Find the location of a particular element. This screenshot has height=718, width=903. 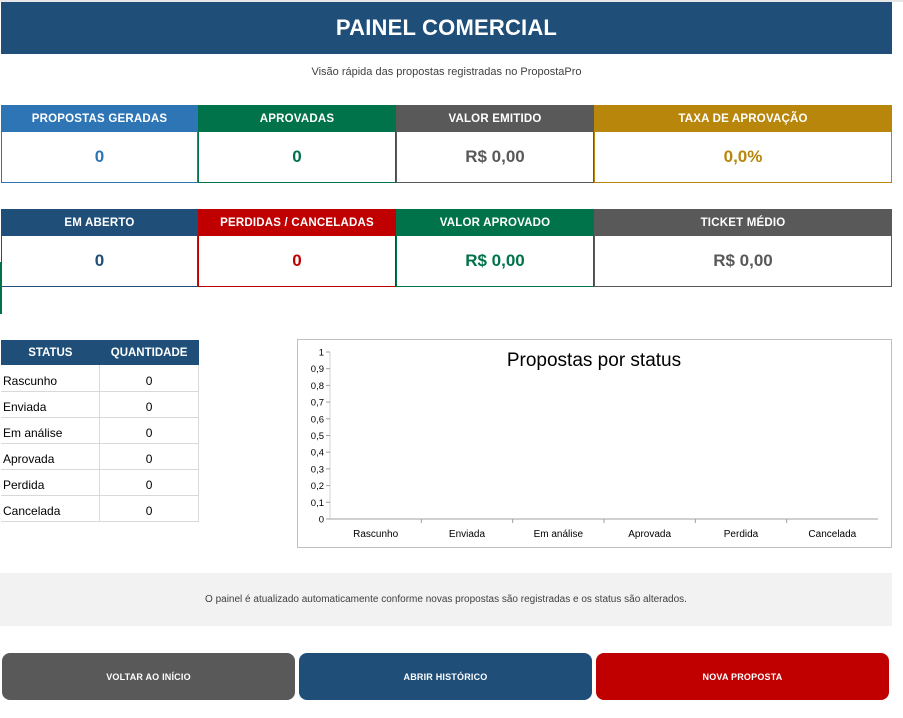

y-tick-label: 0,7 is located at coordinates (317, 403).